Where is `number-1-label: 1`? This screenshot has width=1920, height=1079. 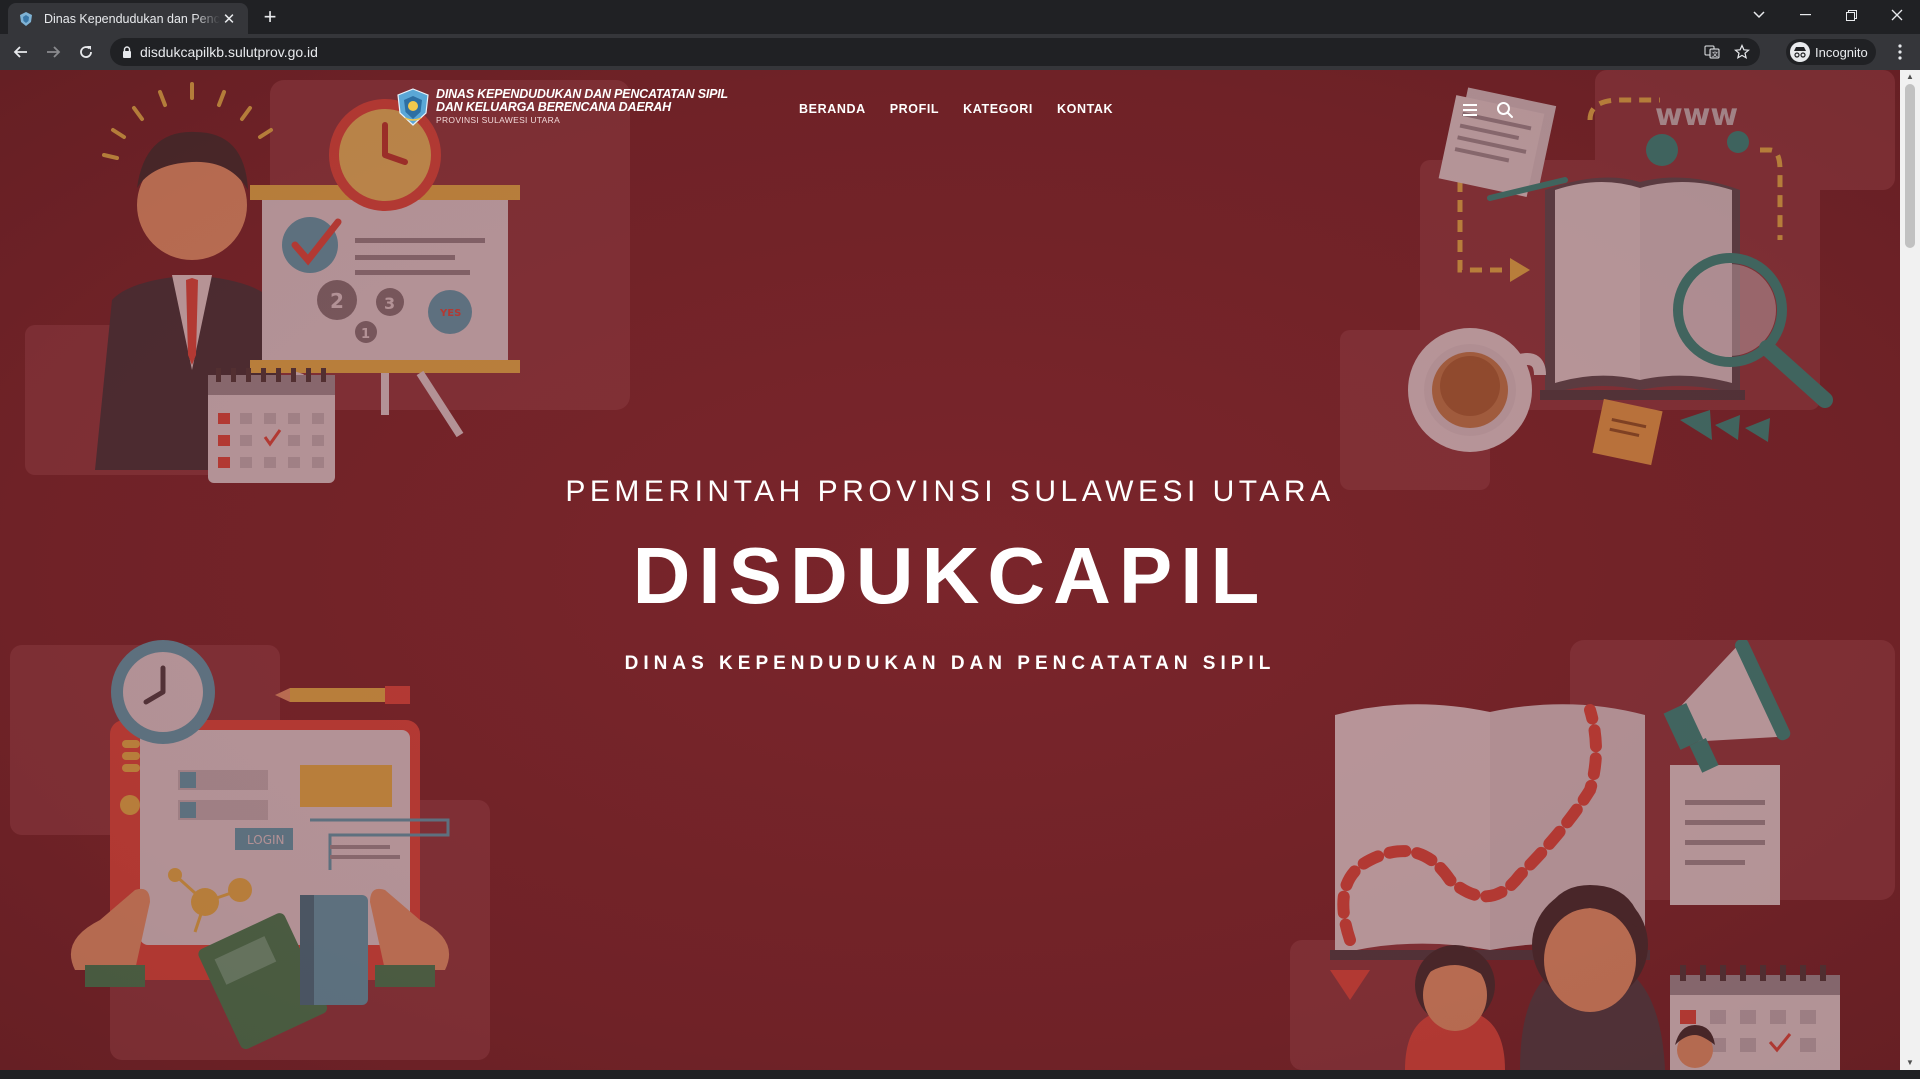
number-1-label: 1 is located at coordinates (365, 334).